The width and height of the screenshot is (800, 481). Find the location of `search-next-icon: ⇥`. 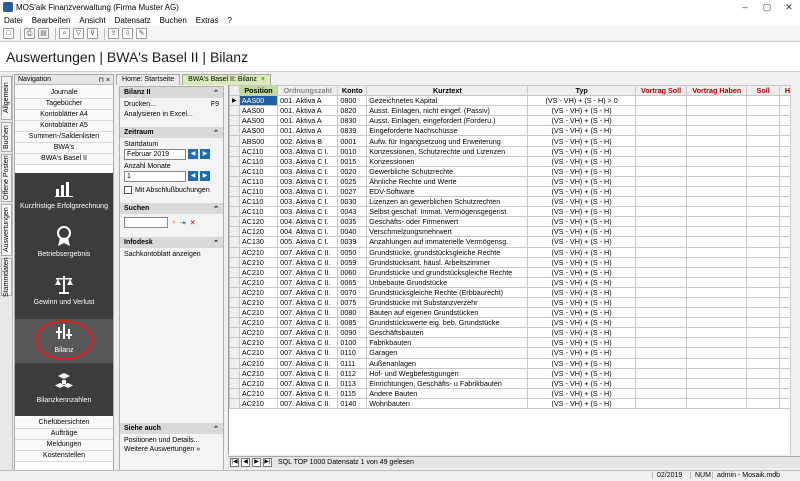

search-next-icon: ⇥ is located at coordinates (183, 223).